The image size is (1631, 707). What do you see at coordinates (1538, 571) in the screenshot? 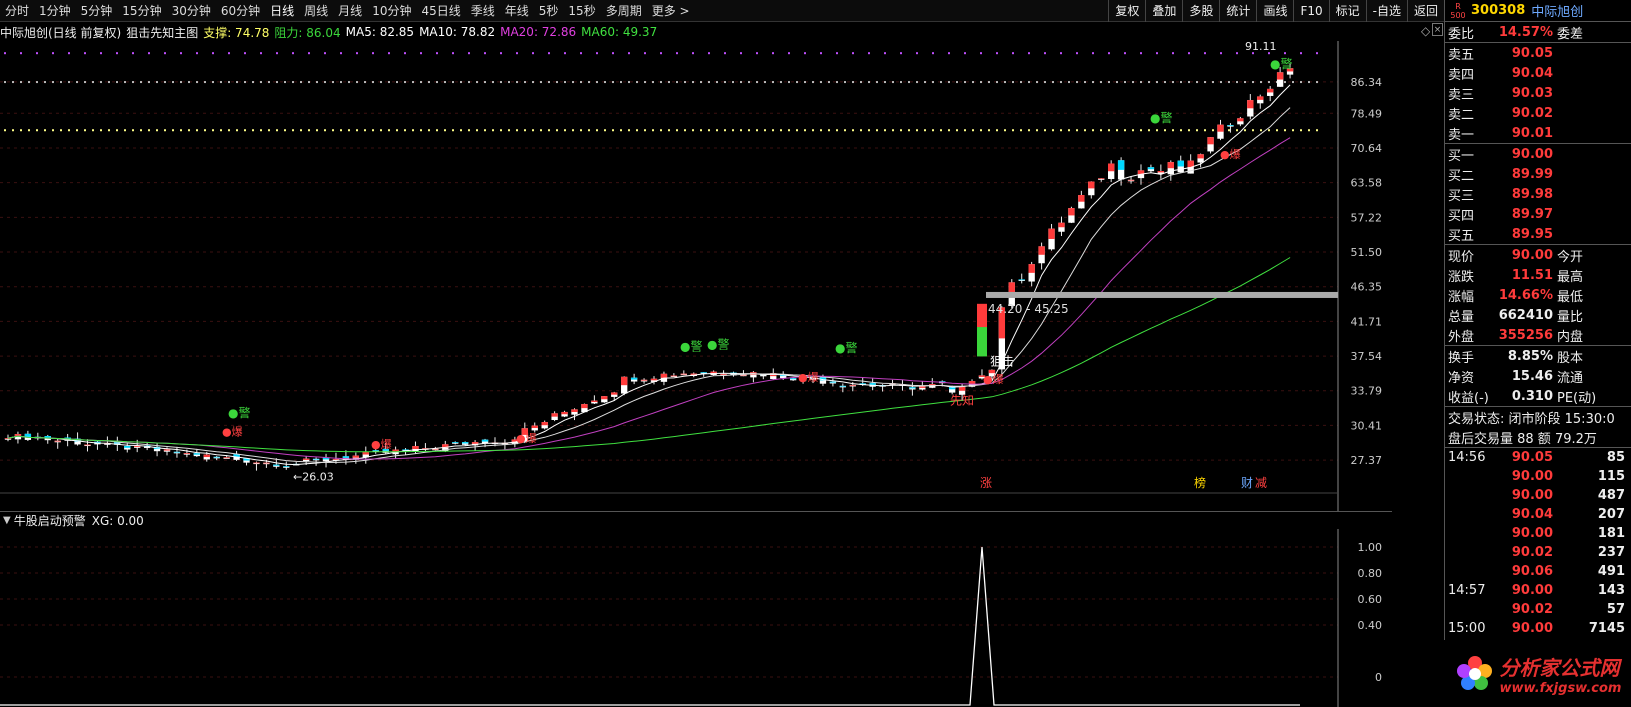
I see `tick-row-6: 90.06 491` at bounding box center [1538, 571].